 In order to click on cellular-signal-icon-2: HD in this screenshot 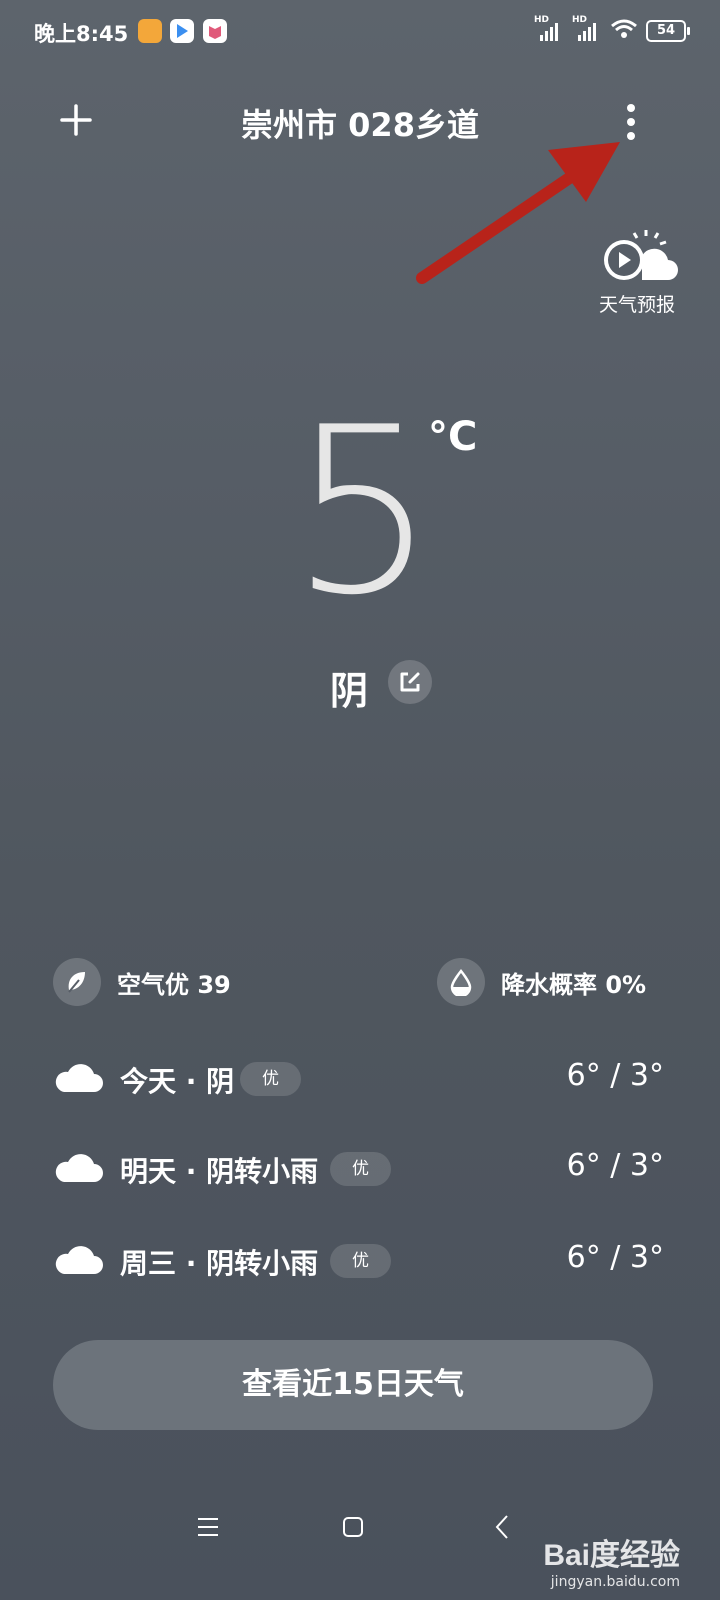, I will do `click(587, 29)`.